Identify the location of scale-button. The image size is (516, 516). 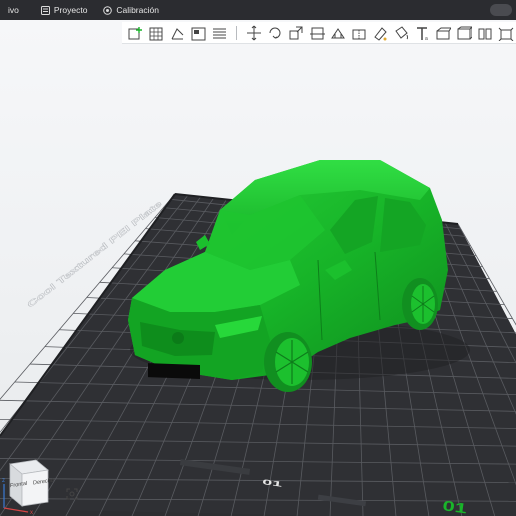
(296, 33).